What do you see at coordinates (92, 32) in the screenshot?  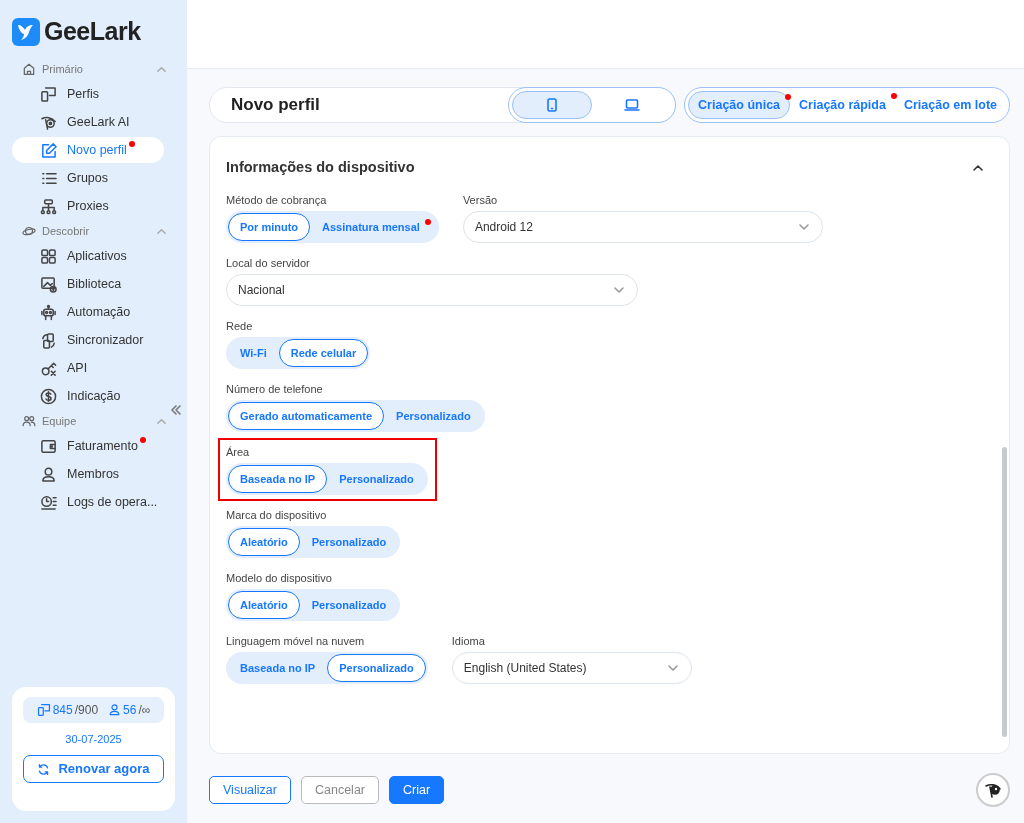 I see `logo-text: GeeLark` at bounding box center [92, 32].